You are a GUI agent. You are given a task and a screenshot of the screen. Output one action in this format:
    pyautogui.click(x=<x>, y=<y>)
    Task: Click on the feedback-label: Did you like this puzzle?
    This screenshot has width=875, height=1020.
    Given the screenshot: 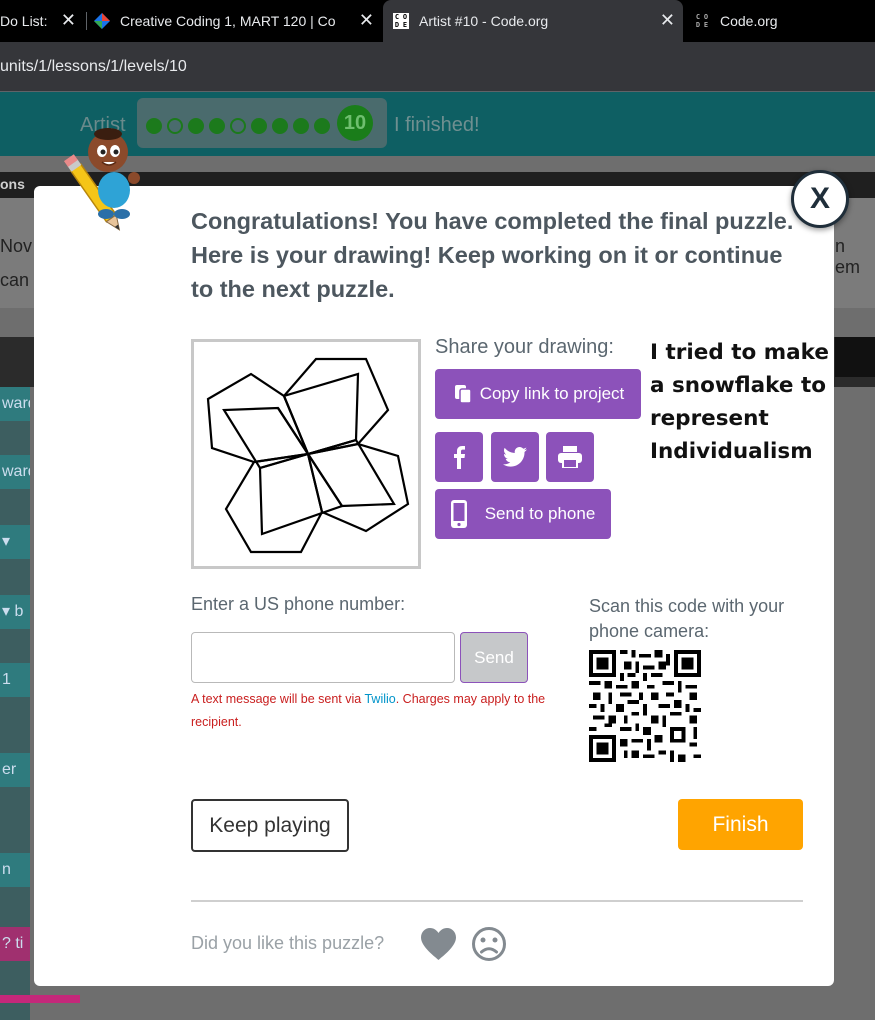 What is the action you would take?
    pyautogui.click(x=288, y=943)
    